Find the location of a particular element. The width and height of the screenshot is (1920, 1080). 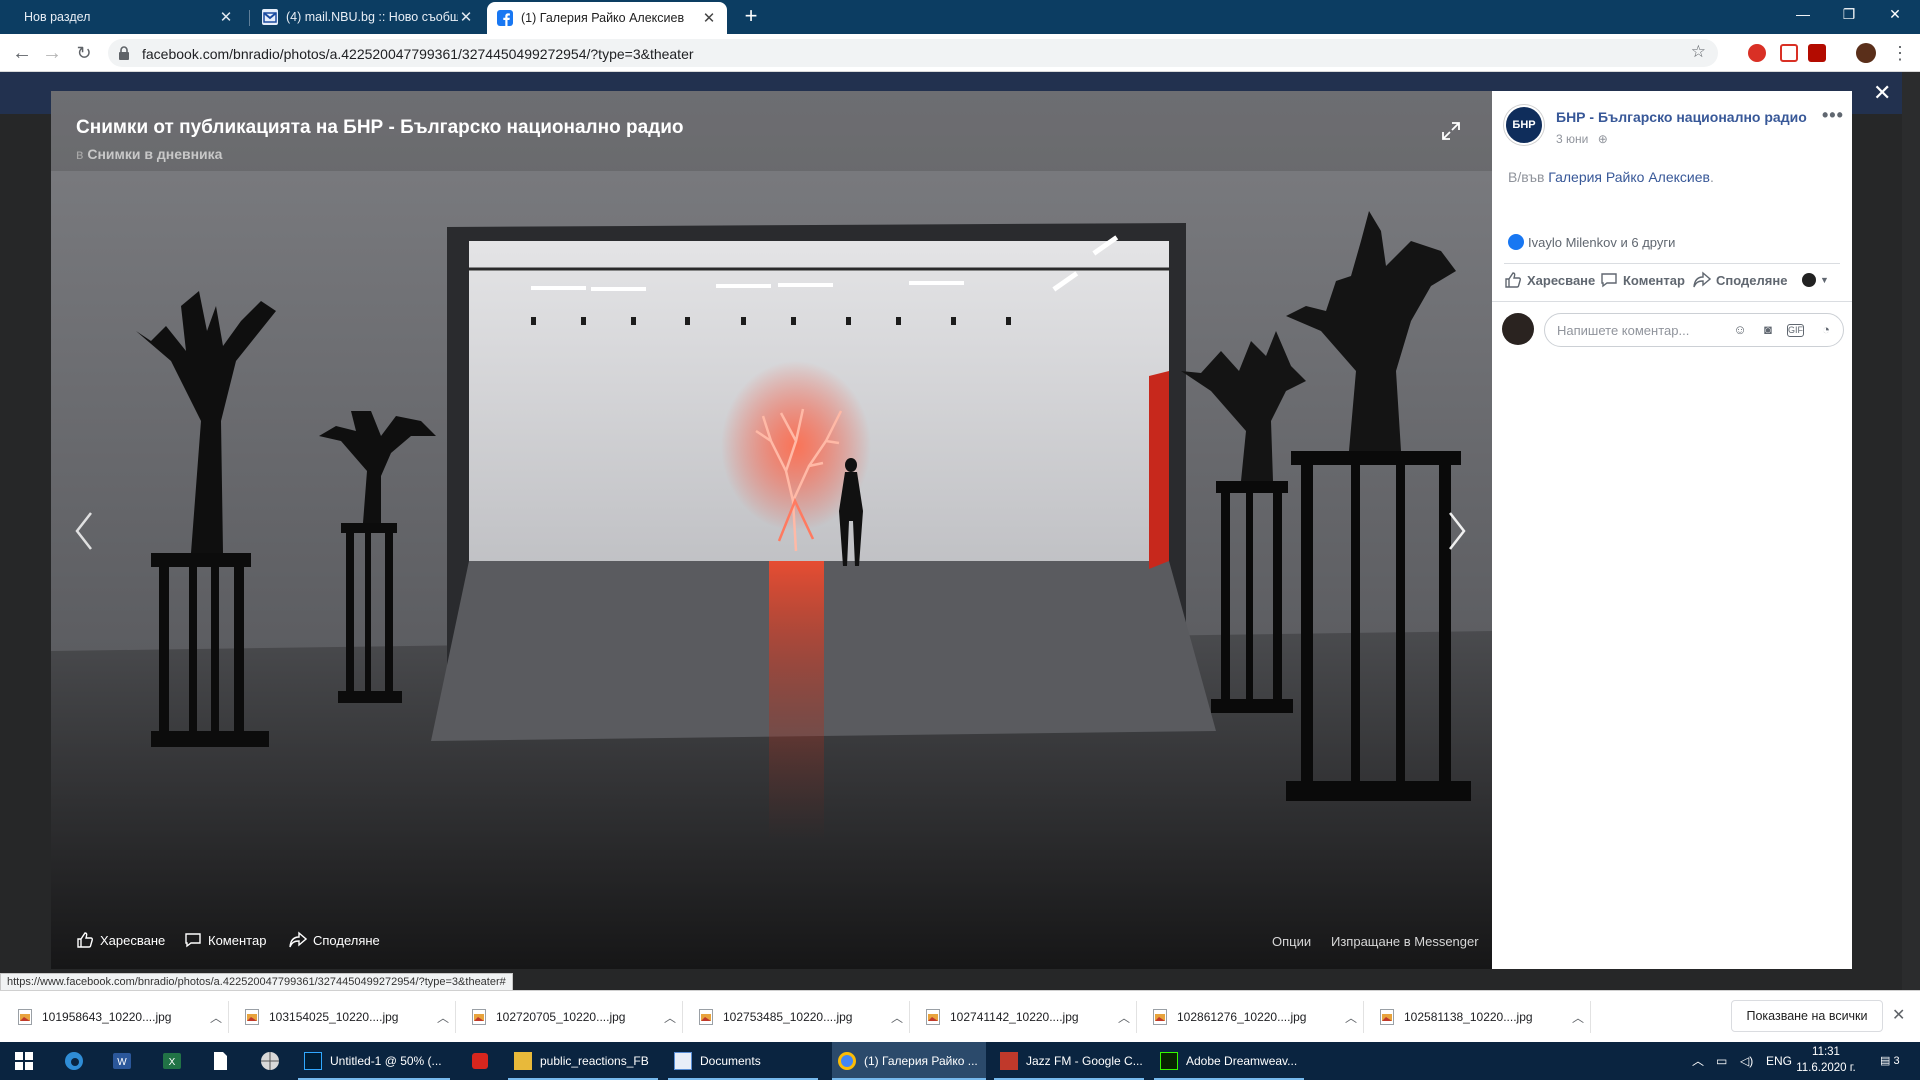

dreamweaver-icon is located at coordinates (1169, 1061).